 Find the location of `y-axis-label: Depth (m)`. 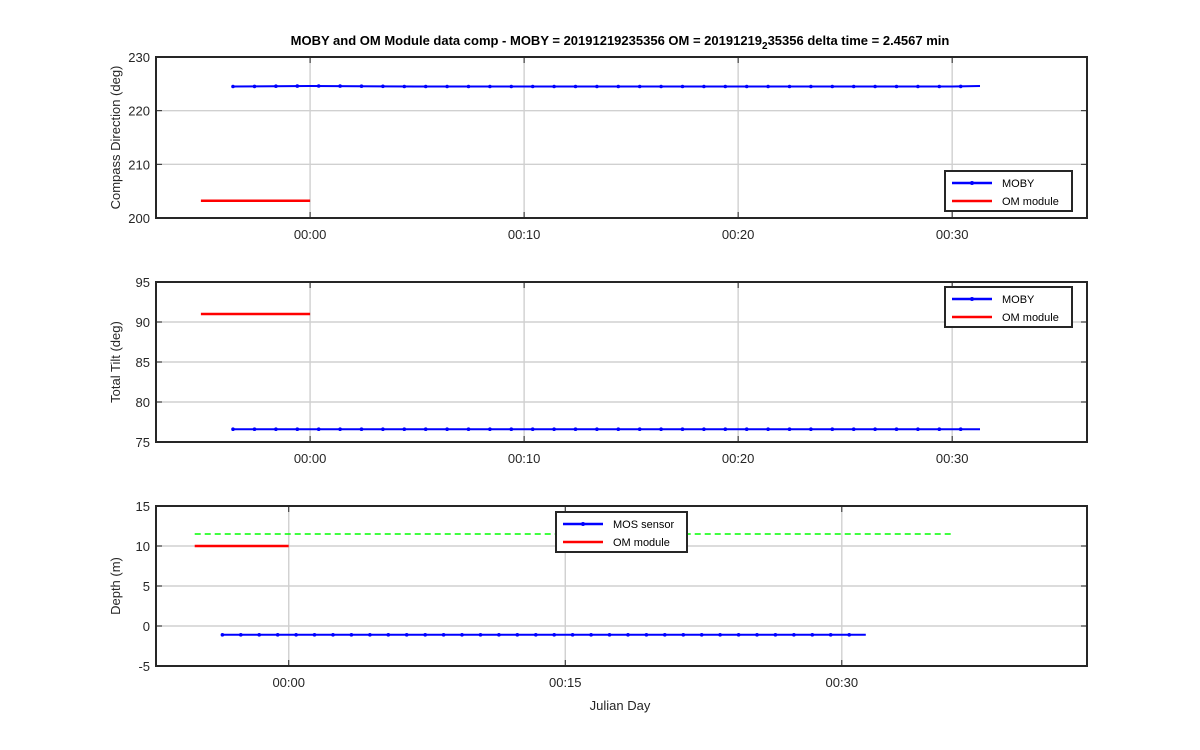

y-axis-label: Depth (m) is located at coordinates (115, 586).